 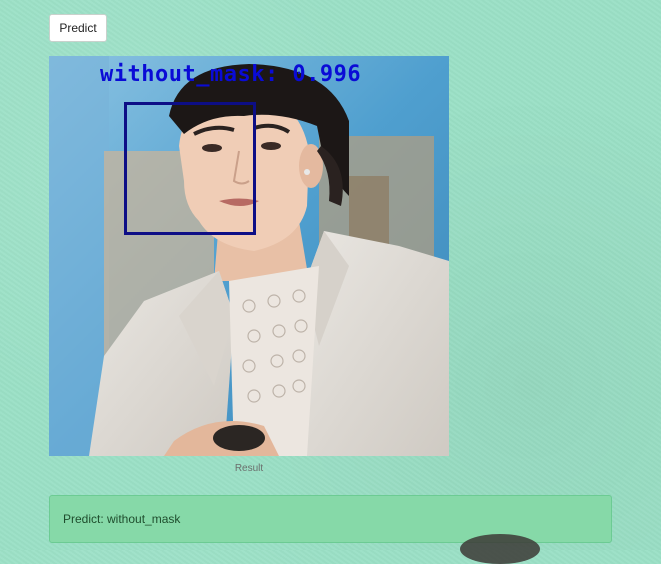 What do you see at coordinates (231, 74) in the screenshot?
I see `detection-label: without_mask: 0.996` at bounding box center [231, 74].